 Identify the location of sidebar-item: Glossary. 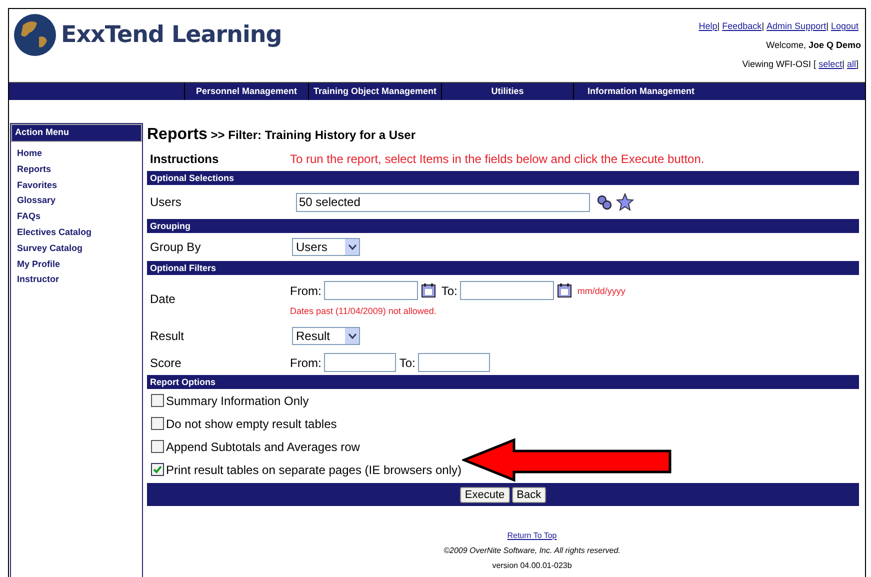
(76, 201).